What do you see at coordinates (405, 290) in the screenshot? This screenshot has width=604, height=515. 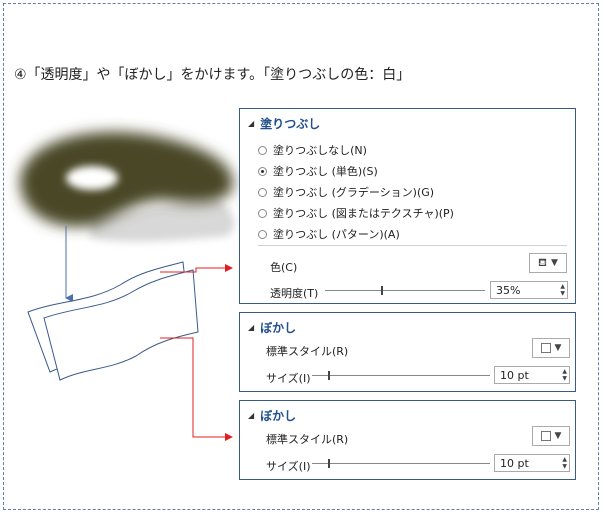 I see `transparency-slider` at bounding box center [405, 290].